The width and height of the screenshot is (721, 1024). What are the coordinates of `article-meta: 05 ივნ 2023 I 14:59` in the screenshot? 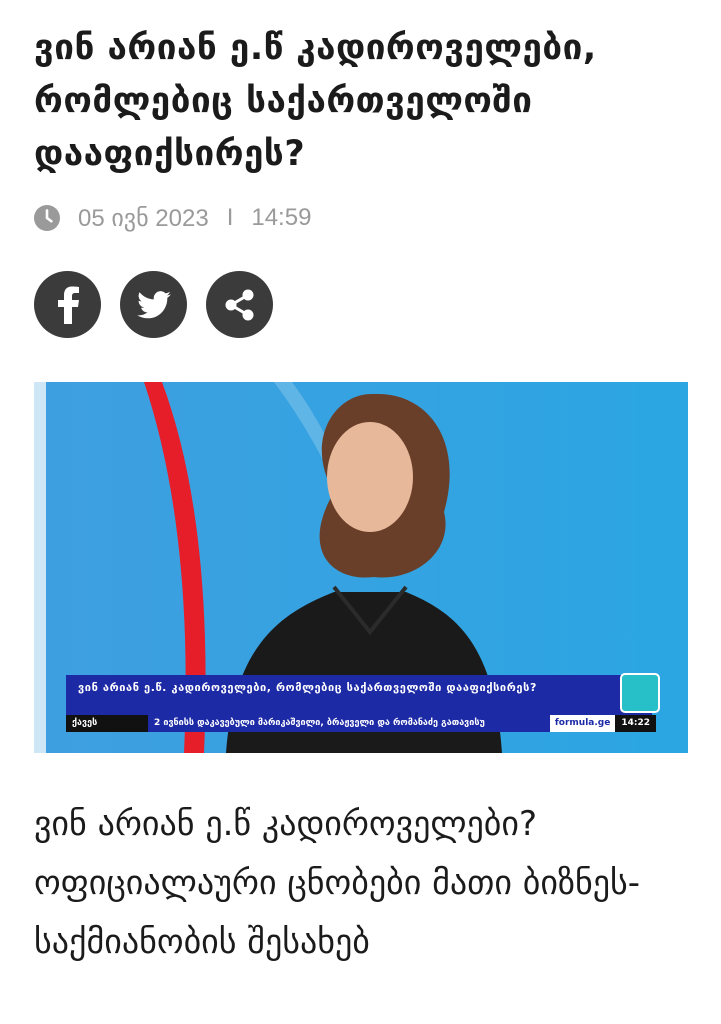 It's located at (172, 218).